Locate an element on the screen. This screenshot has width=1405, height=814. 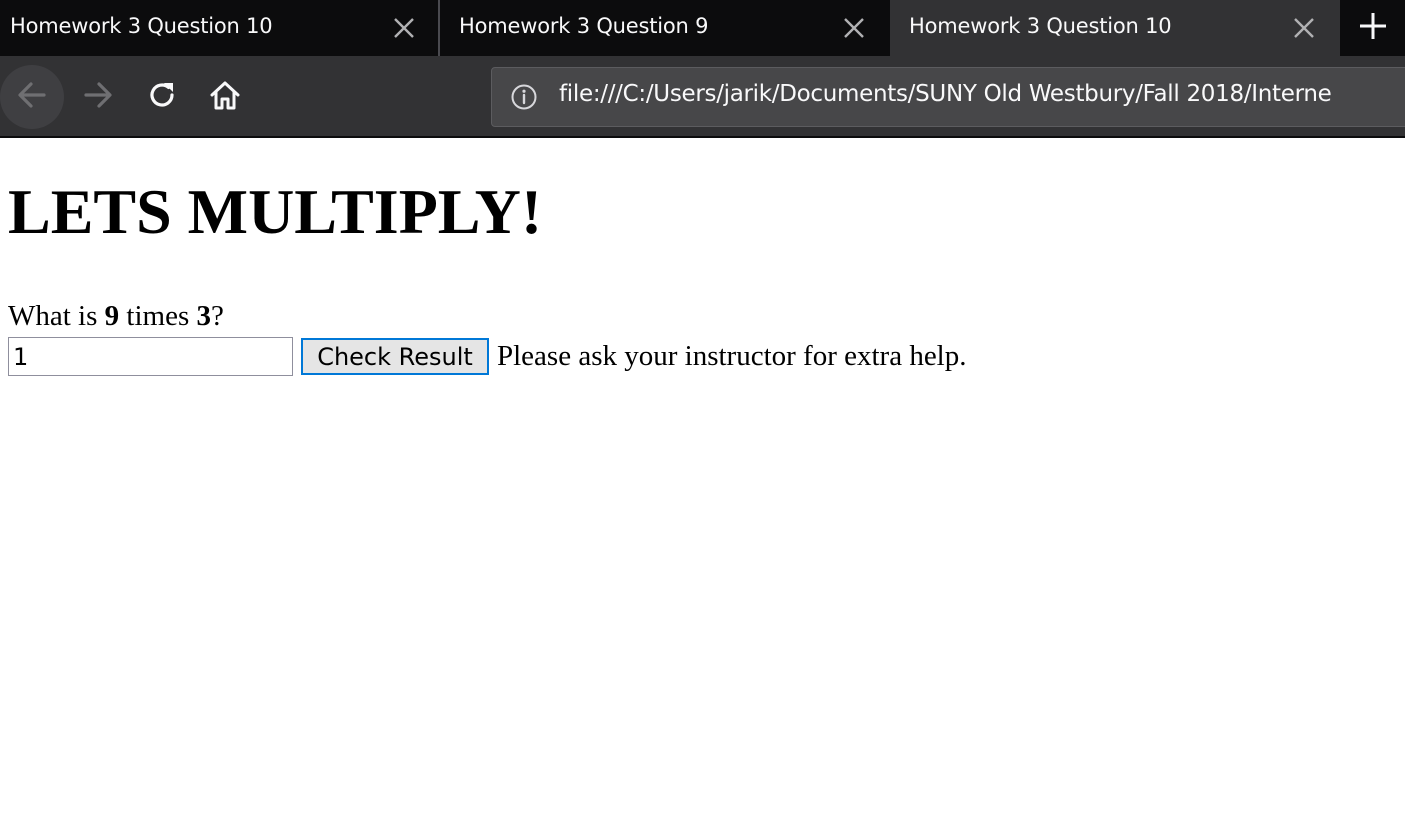
arrow-left-icon is located at coordinates (32, 97).